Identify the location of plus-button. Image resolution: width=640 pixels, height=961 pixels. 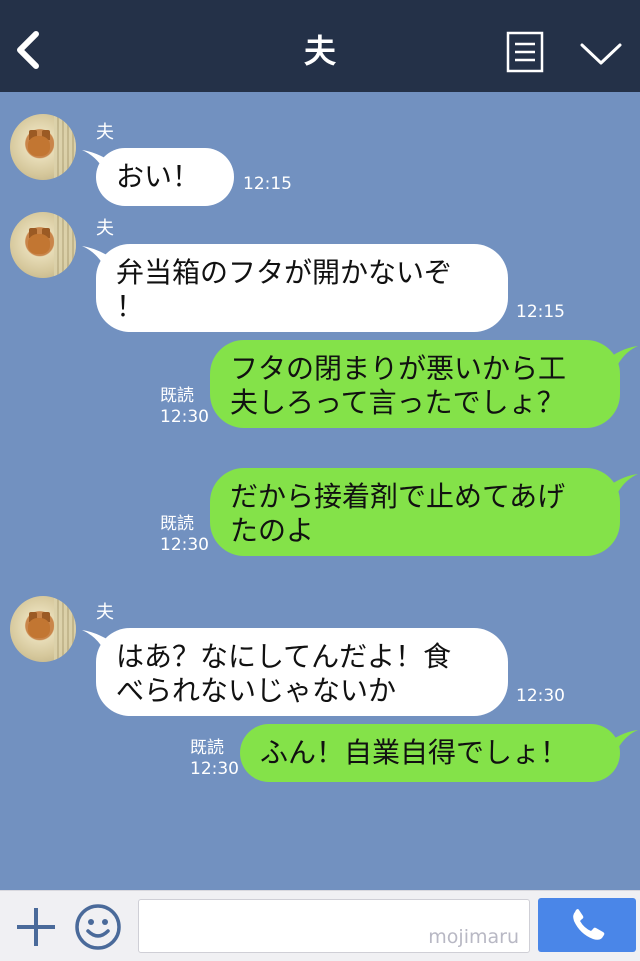
(36, 927).